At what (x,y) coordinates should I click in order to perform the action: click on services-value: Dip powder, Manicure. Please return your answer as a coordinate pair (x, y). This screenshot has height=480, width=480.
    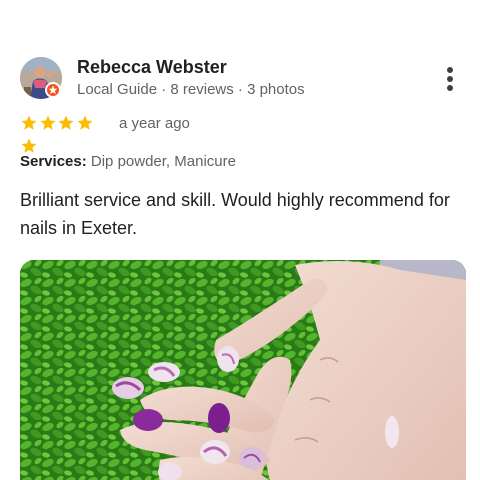
    Looking at the image, I should click on (163, 161).